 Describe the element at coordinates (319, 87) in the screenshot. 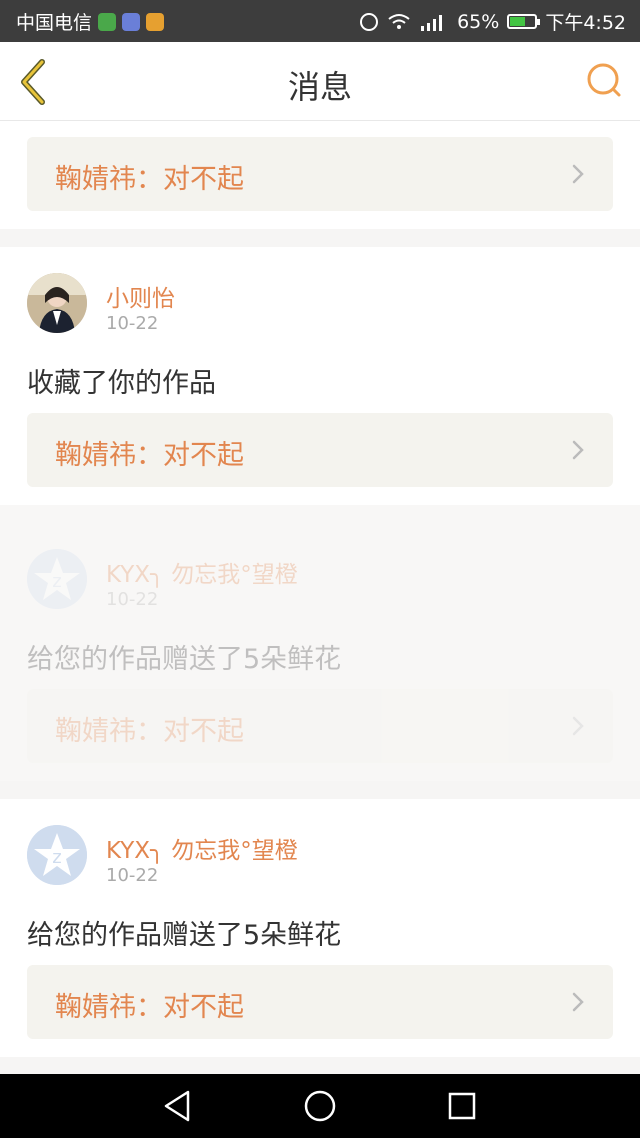

I see `page-title: 消息` at that location.